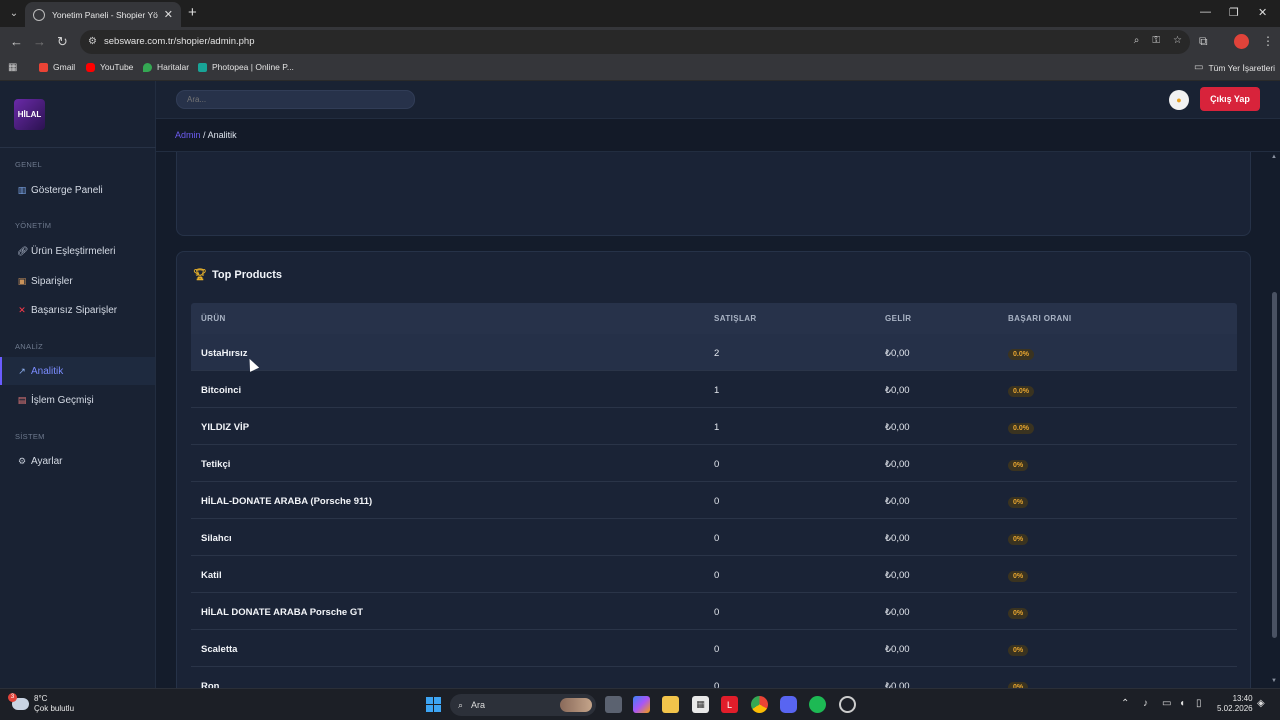 The width and height of the screenshot is (1280, 720). Describe the element at coordinates (77, 400) in the screenshot. I see `sidebar-item-history: ▤ İşlem Geçmişi` at that location.